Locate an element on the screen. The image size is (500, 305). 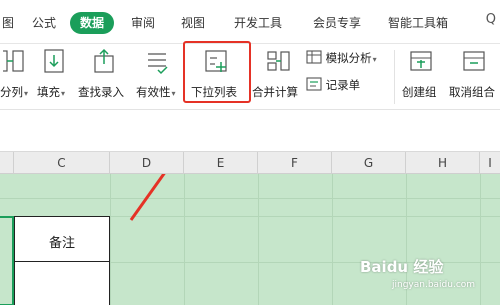
validity-button: 有效性▾ is located at coordinates (157, 73).